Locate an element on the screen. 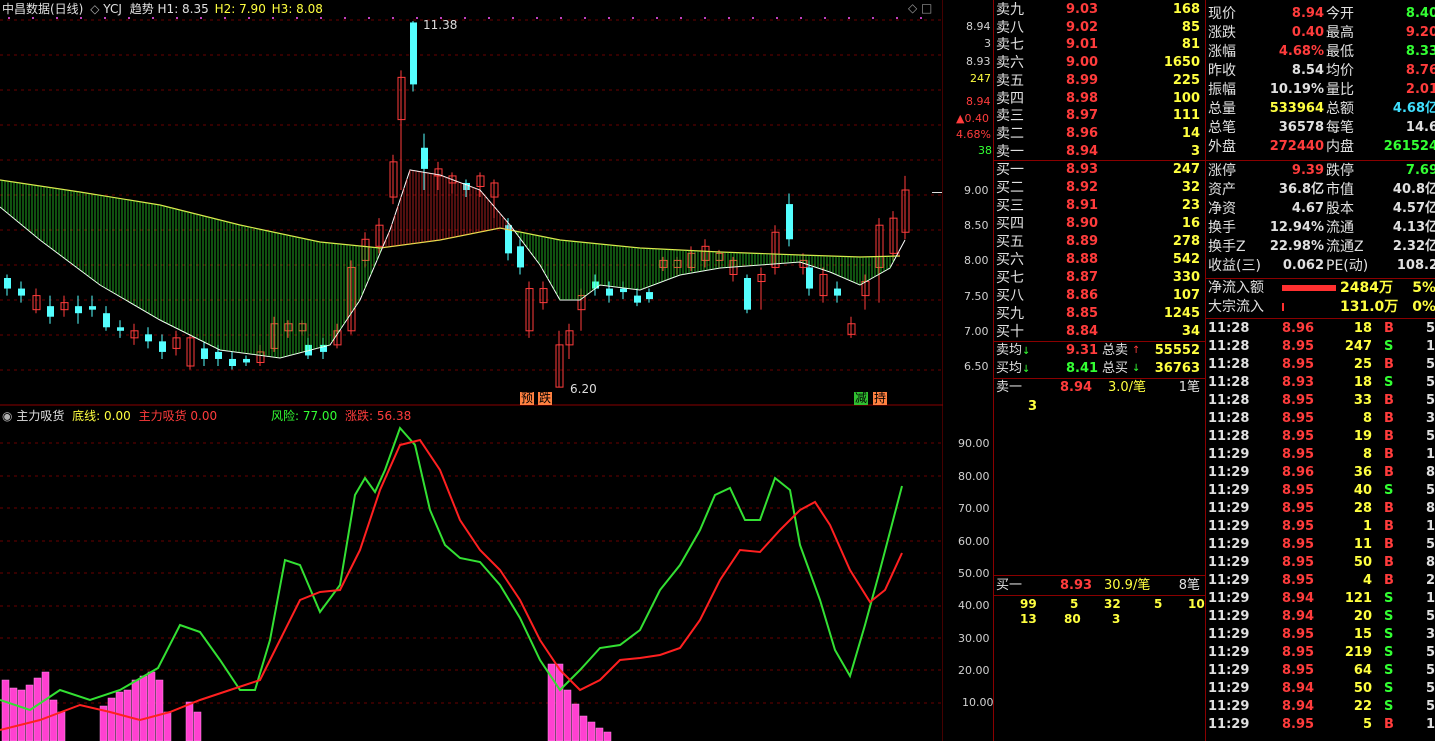 Image resolution: width=1435 pixels, height=741 pixels. bid-row: 买四 8.90 16 is located at coordinates (1100, 224).